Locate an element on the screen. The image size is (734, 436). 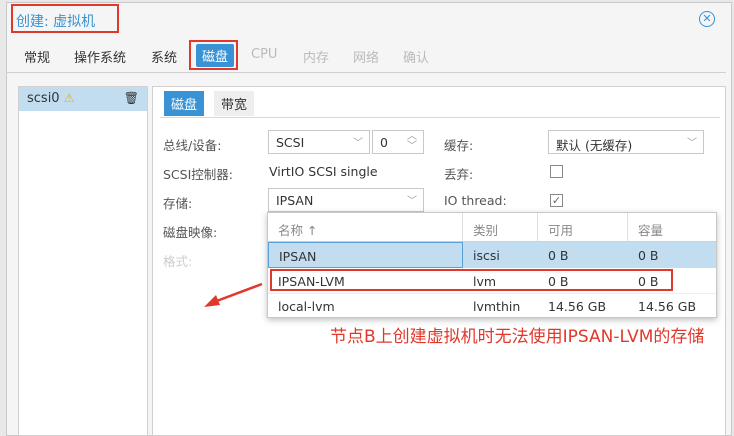
annotation-text: 节点B上创建虚拟机时无法使用IPSAN-LVM的存储 is located at coordinates (517, 337).